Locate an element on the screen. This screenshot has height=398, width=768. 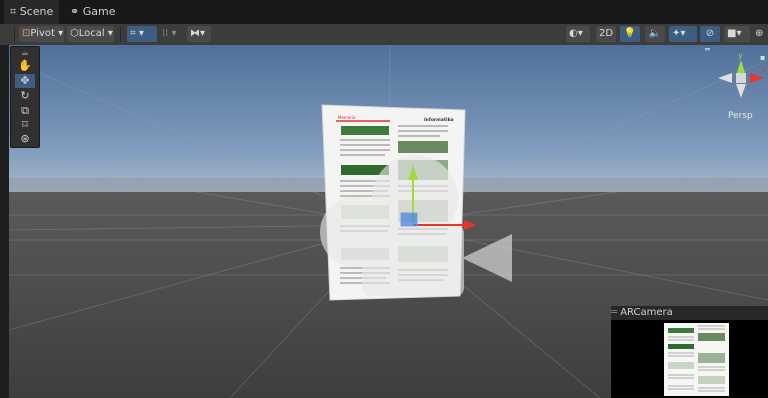
visibility-toggle: ⊘ is located at coordinates (710, 34).